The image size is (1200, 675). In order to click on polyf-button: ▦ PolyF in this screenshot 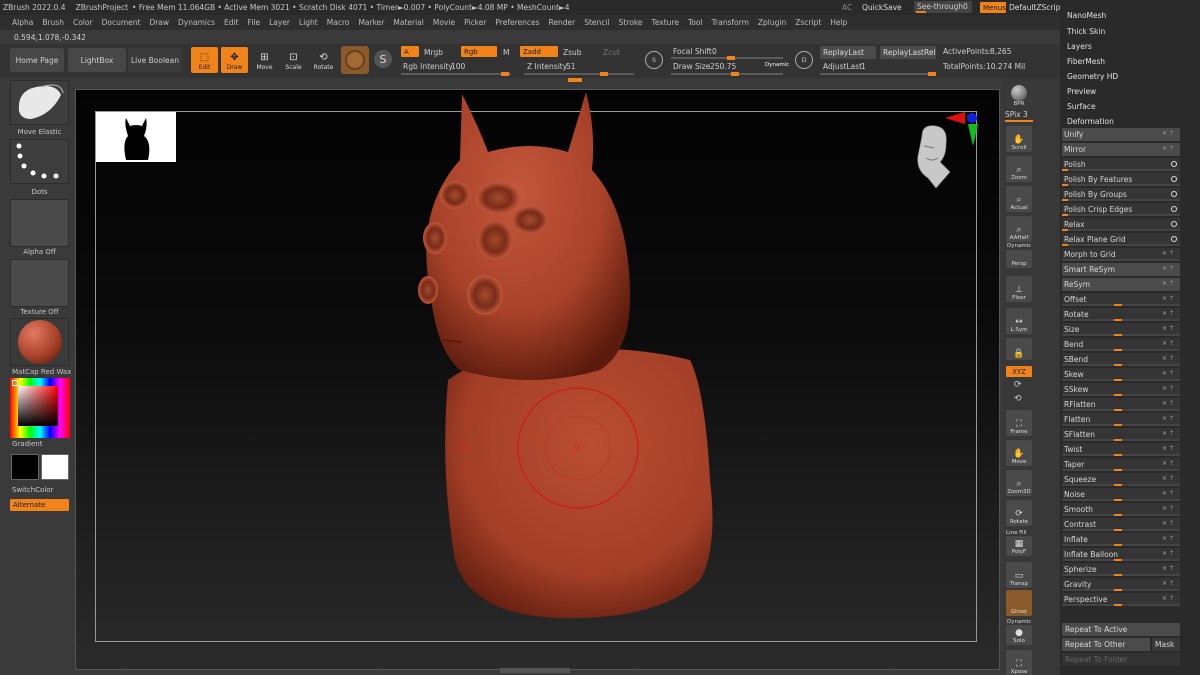, I will do `click(1019, 546)`.